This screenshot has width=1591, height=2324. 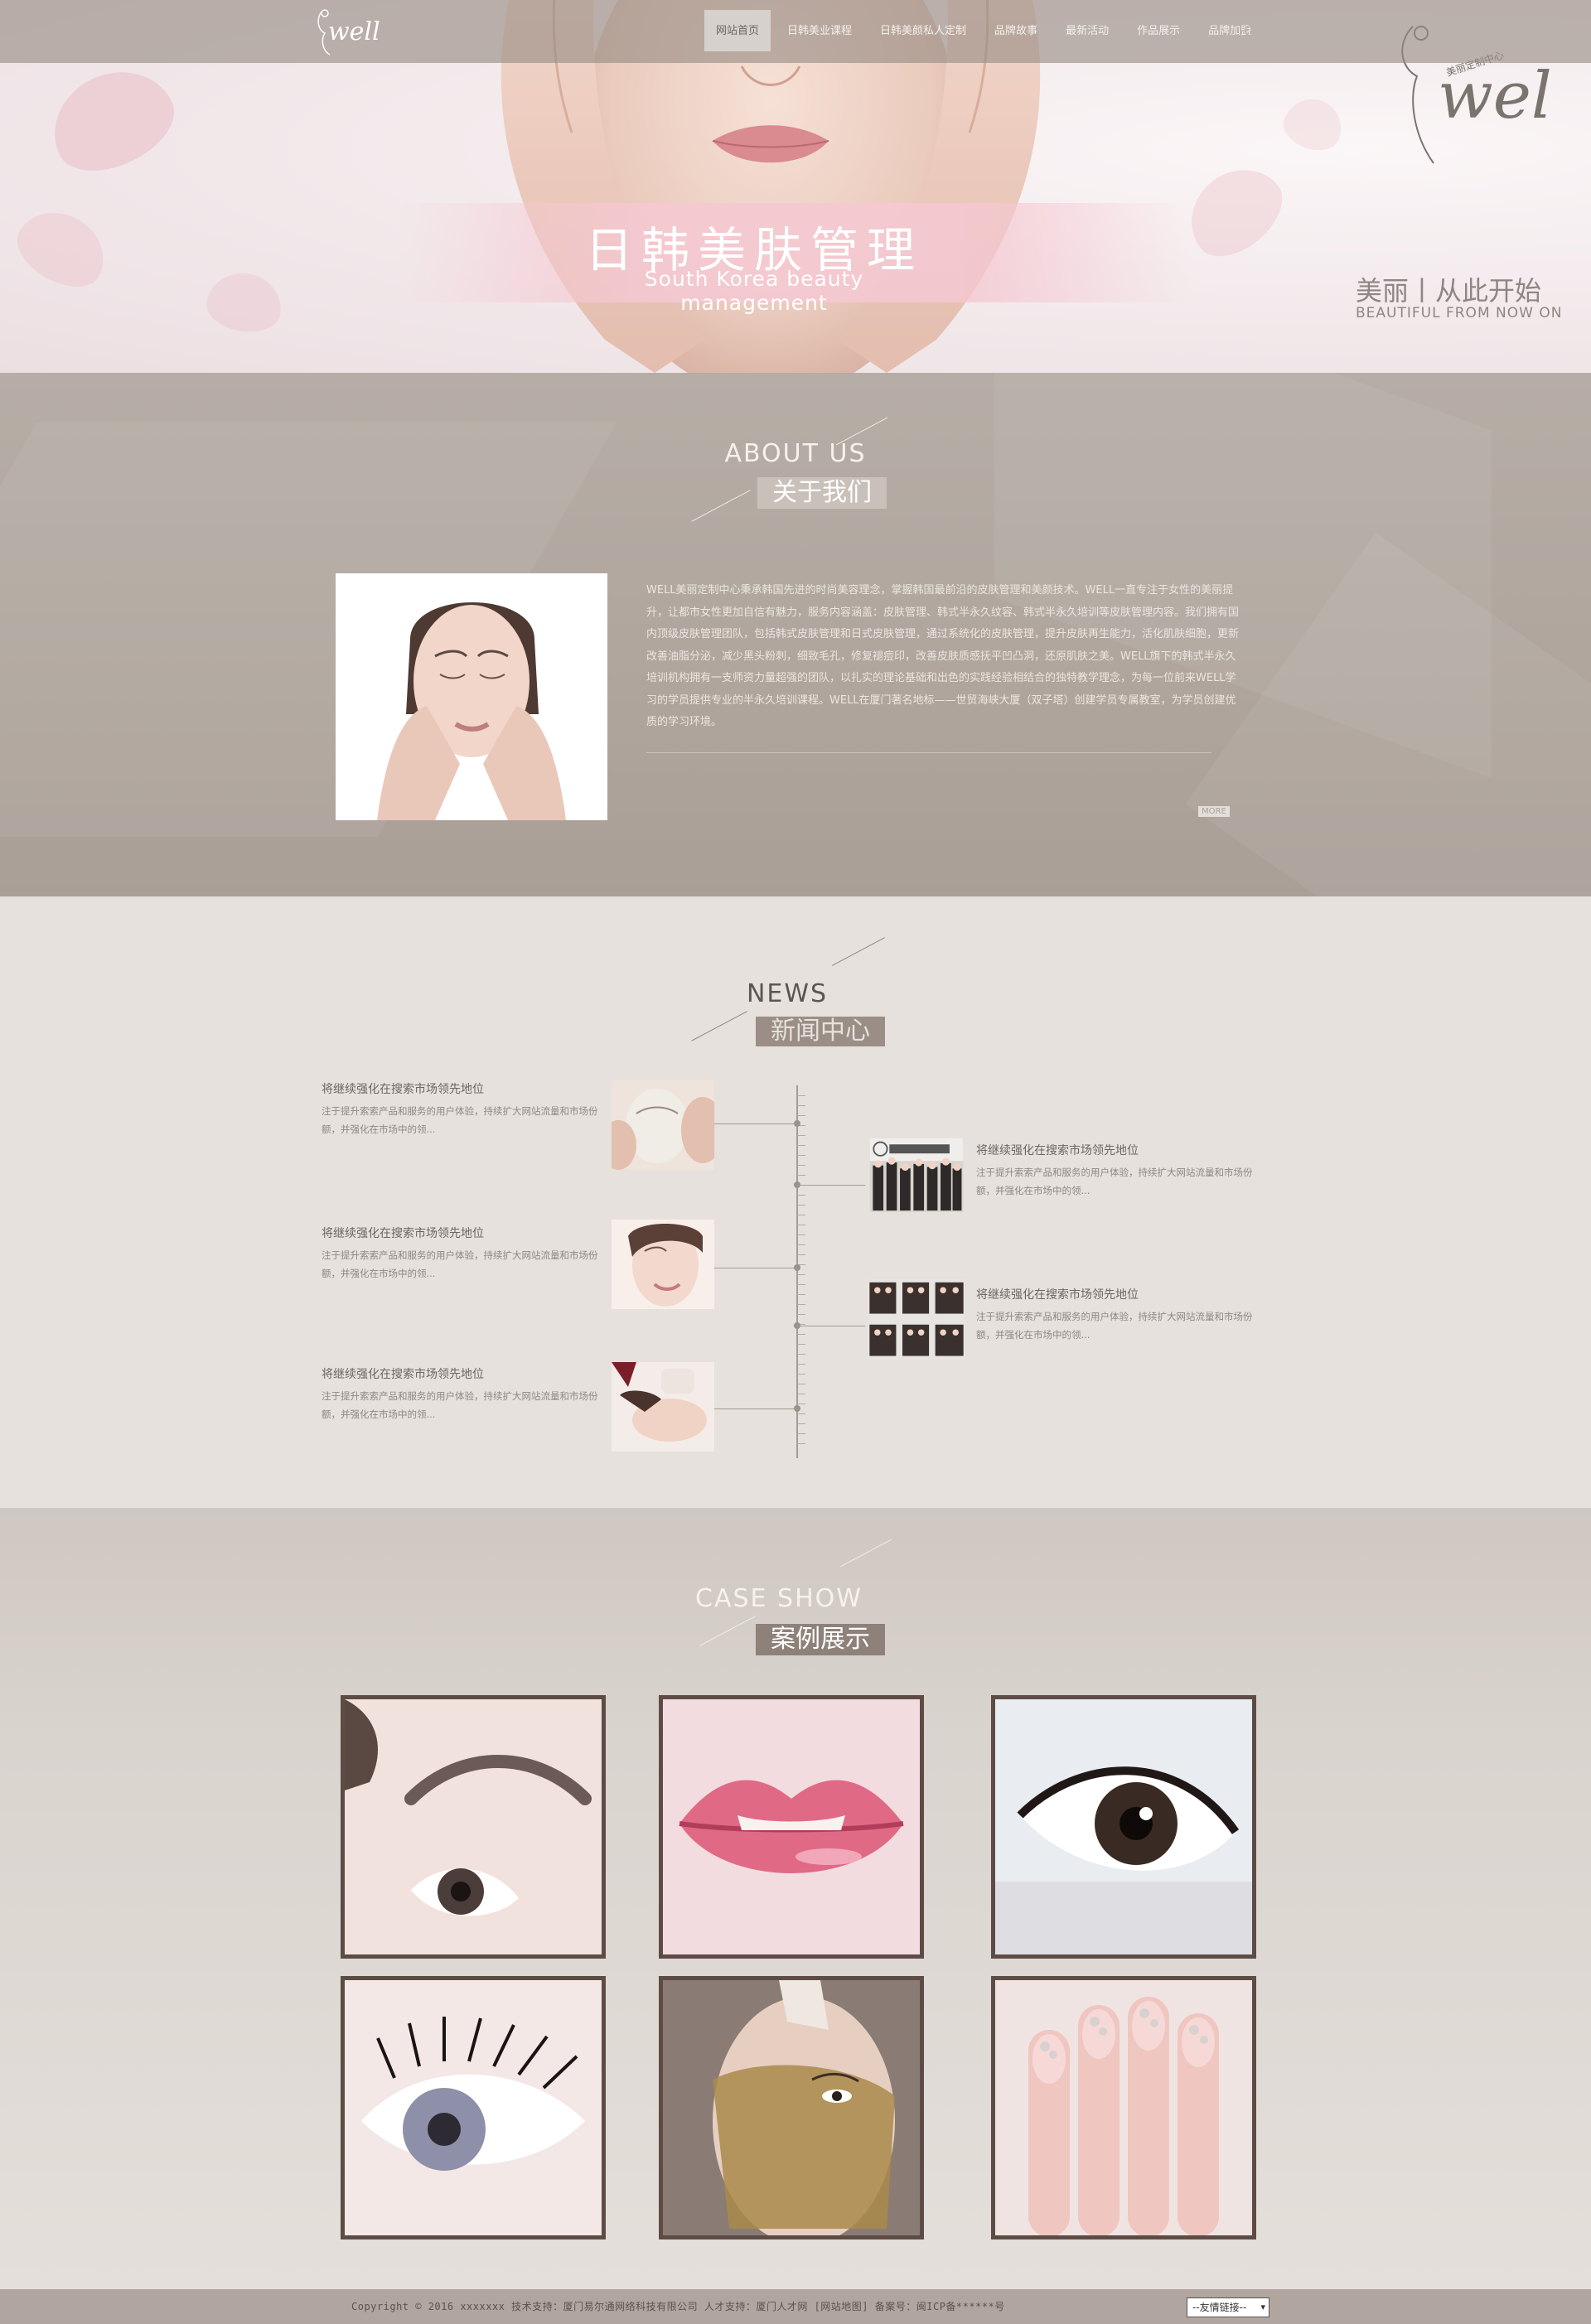 What do you see at coordinates (1123, 1827) in the screenshot?
I see `case-image-eye-makeup` at bounding box center [1123, 1827].